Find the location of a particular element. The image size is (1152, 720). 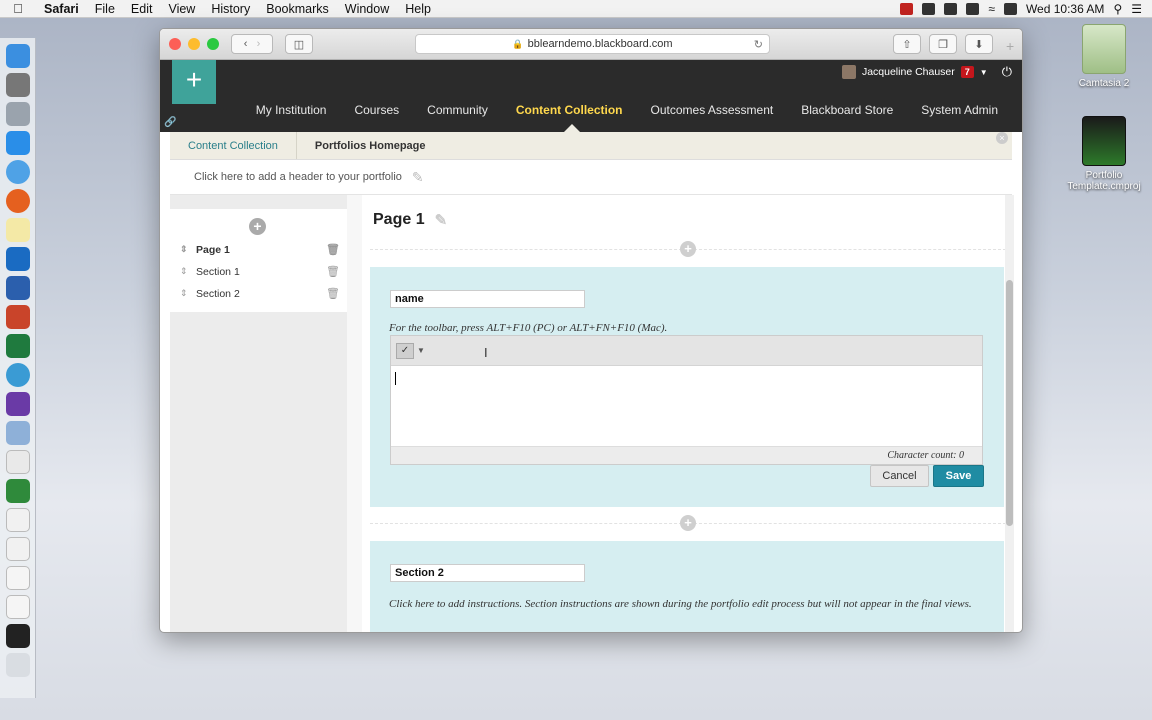

section-name-field: name is located at coordinates (487, 299).